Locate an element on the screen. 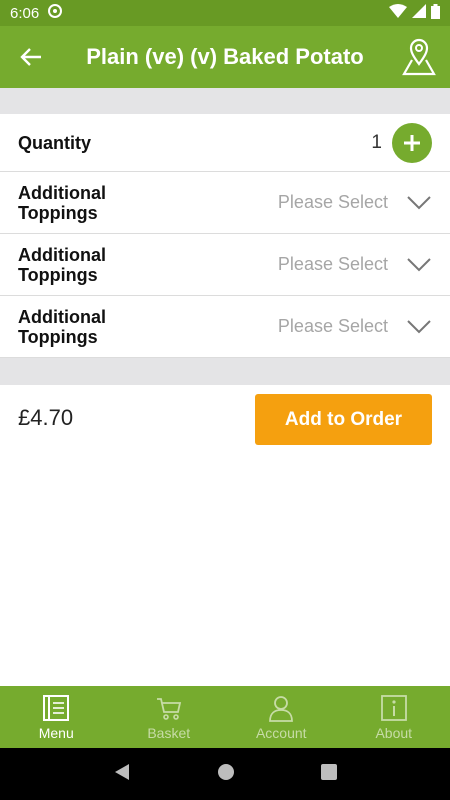  tab-menu: Menu is located at coordinates (56, 717).